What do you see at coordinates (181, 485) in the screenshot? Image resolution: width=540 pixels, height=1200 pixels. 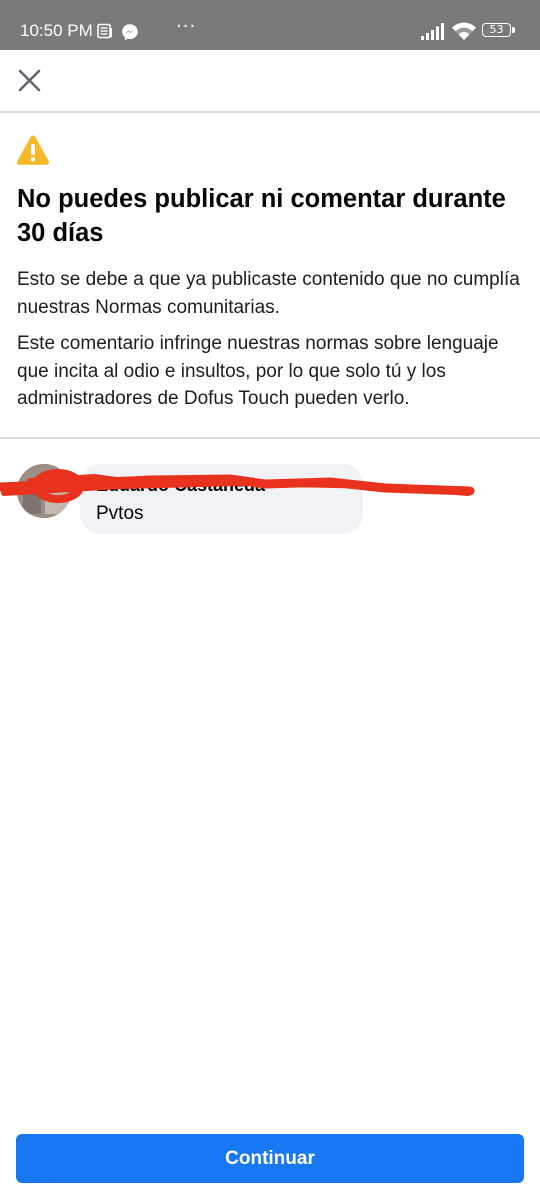 I see `comment-author: Eduardo Castañeda` at bounding box center [181, 485].